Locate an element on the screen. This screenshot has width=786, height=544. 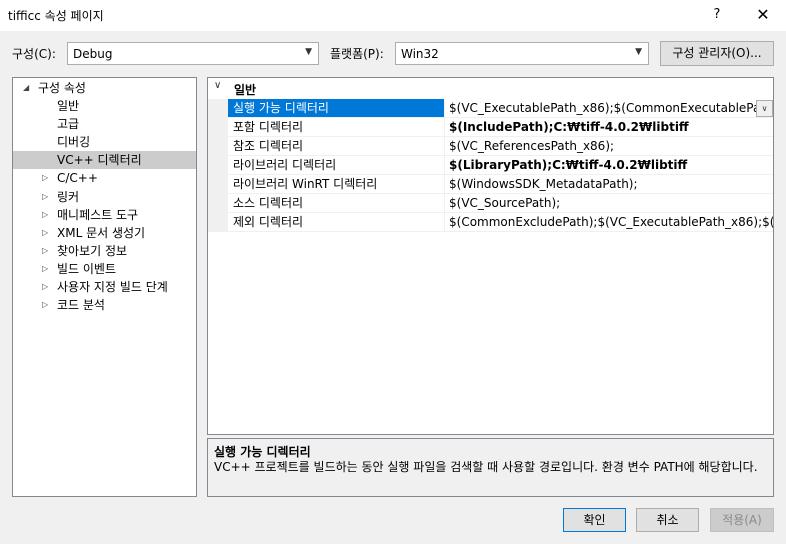
property-name: 소스 디렉터리 is located at coordinates (336, 203).